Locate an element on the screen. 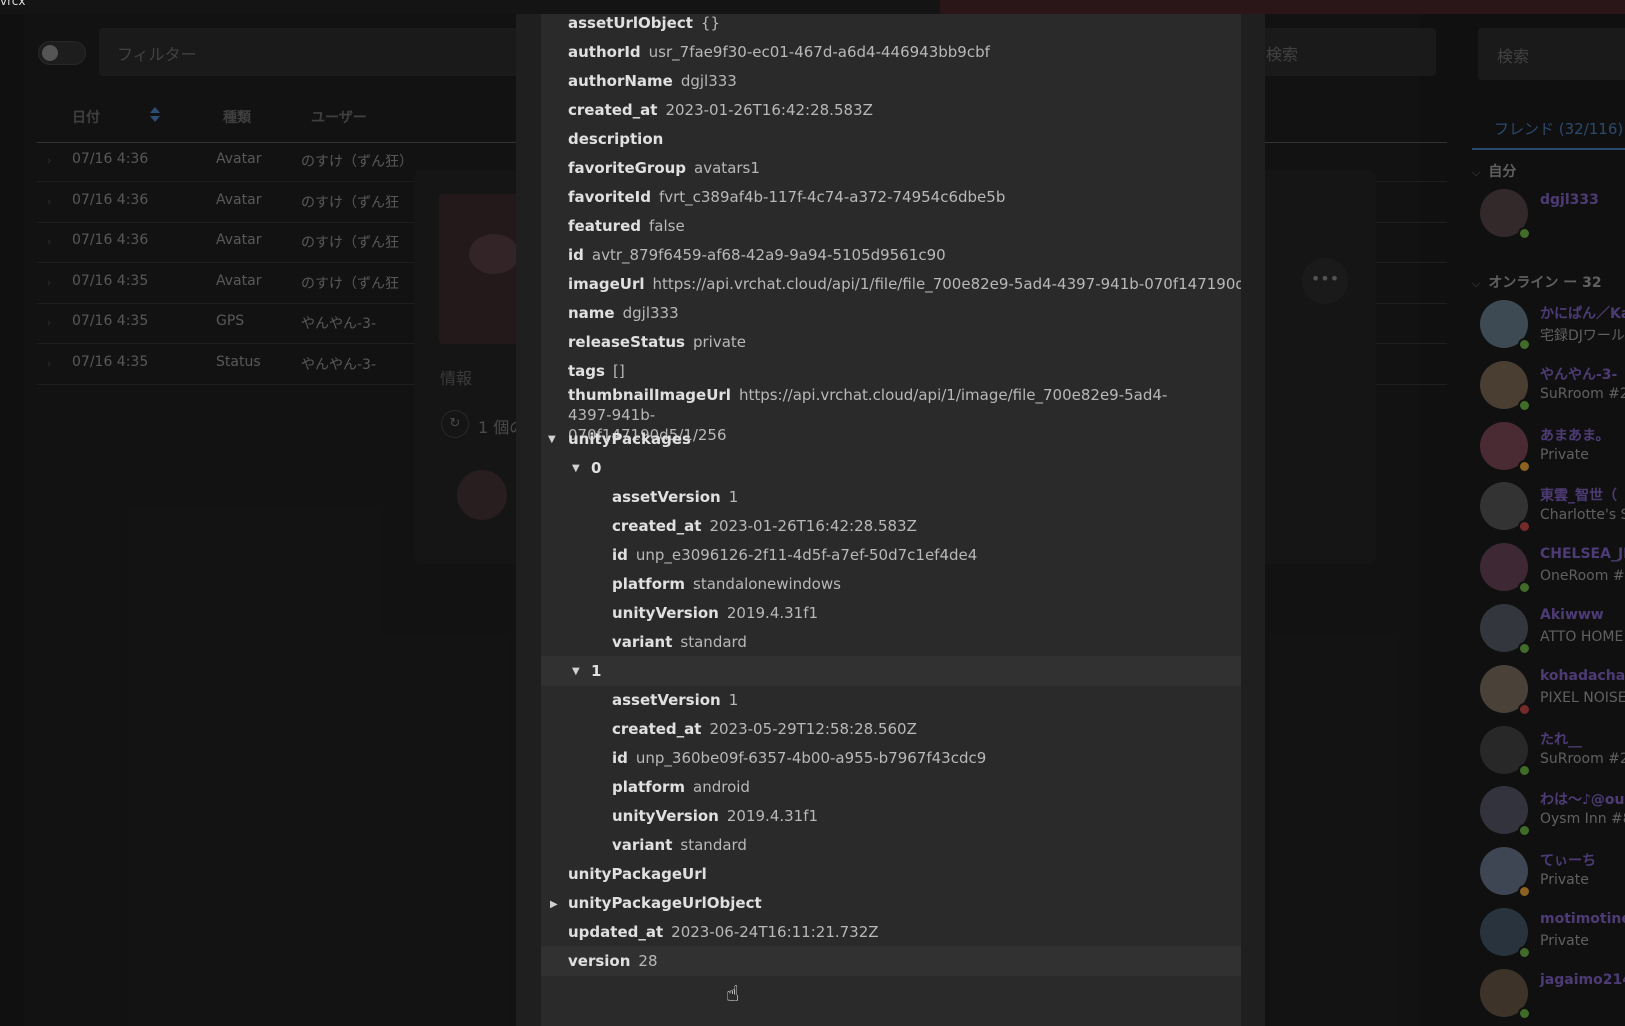 This screenshot has height=1026, width=1625. json-key: authorId is located at coordinates (604, 52).